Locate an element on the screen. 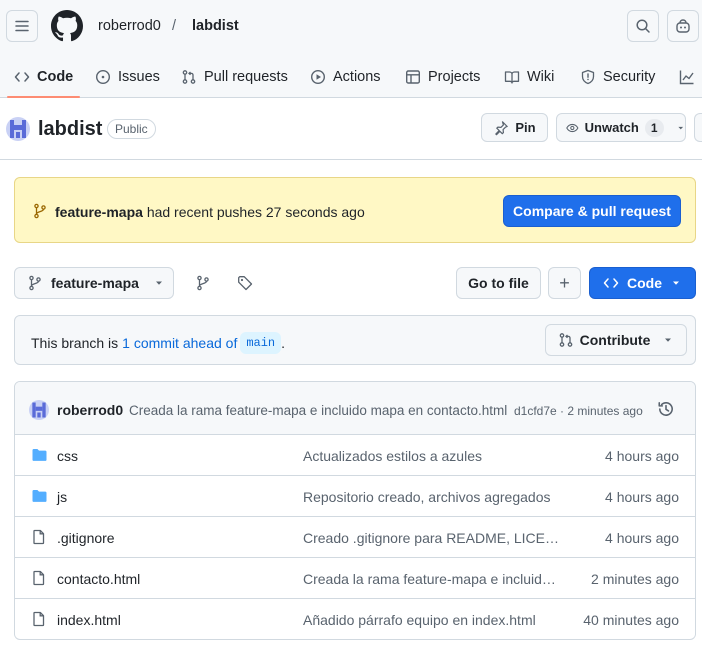 This screenshot has width=702, height=648. watch-button: Unwatch 1 is located at coordinates (621, 127).